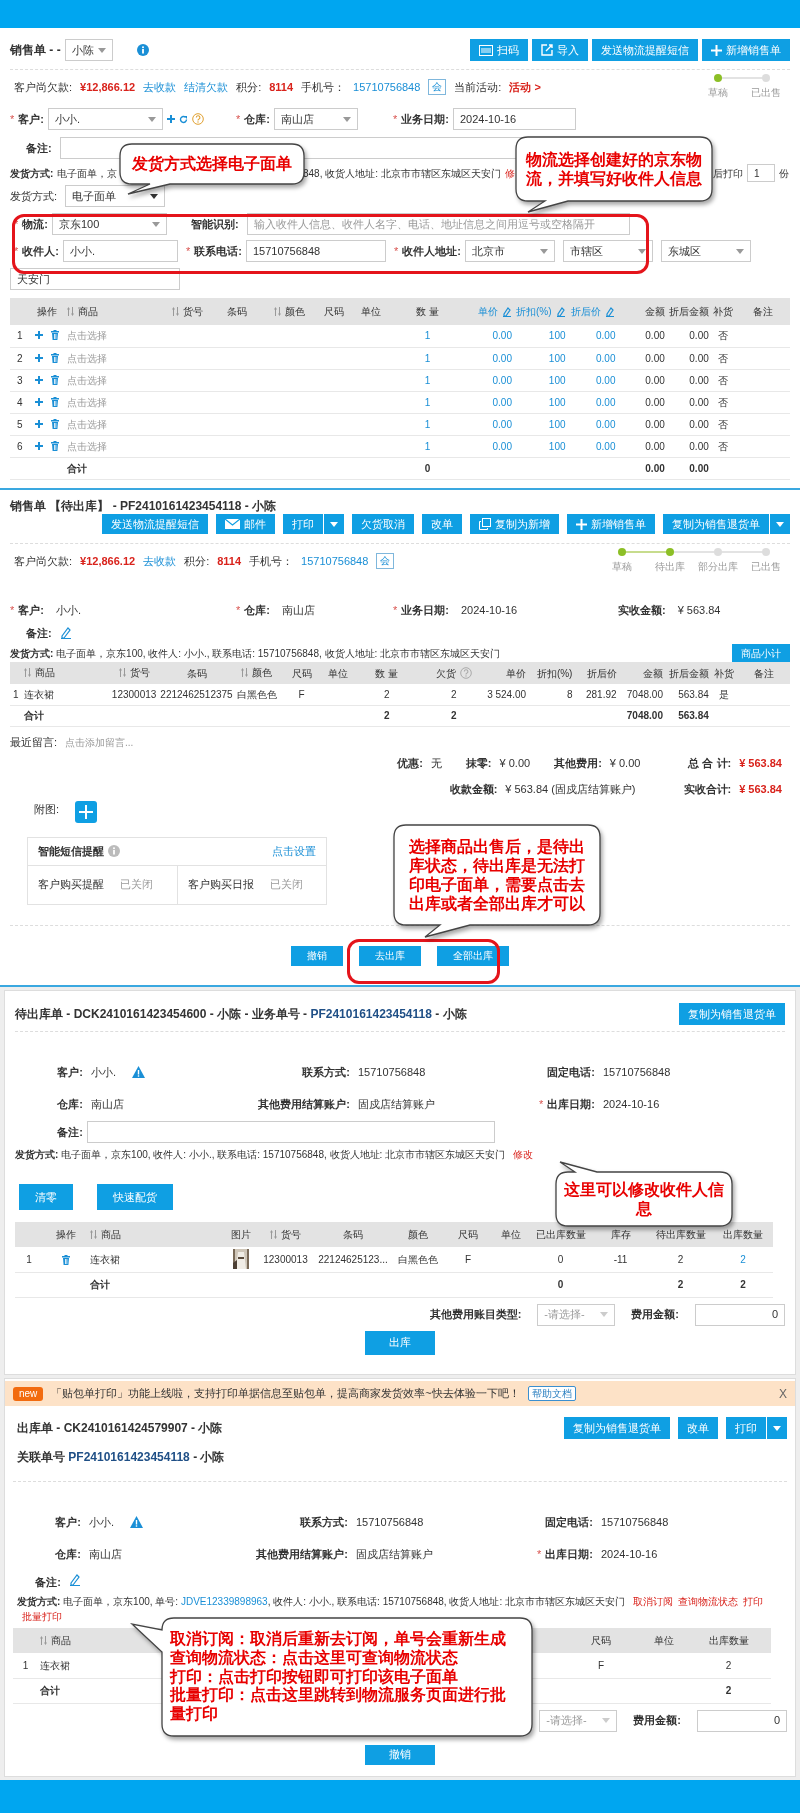  Describe the element at coordinates (291, 1132) in the screenshot. I see `remark-field` at that location.